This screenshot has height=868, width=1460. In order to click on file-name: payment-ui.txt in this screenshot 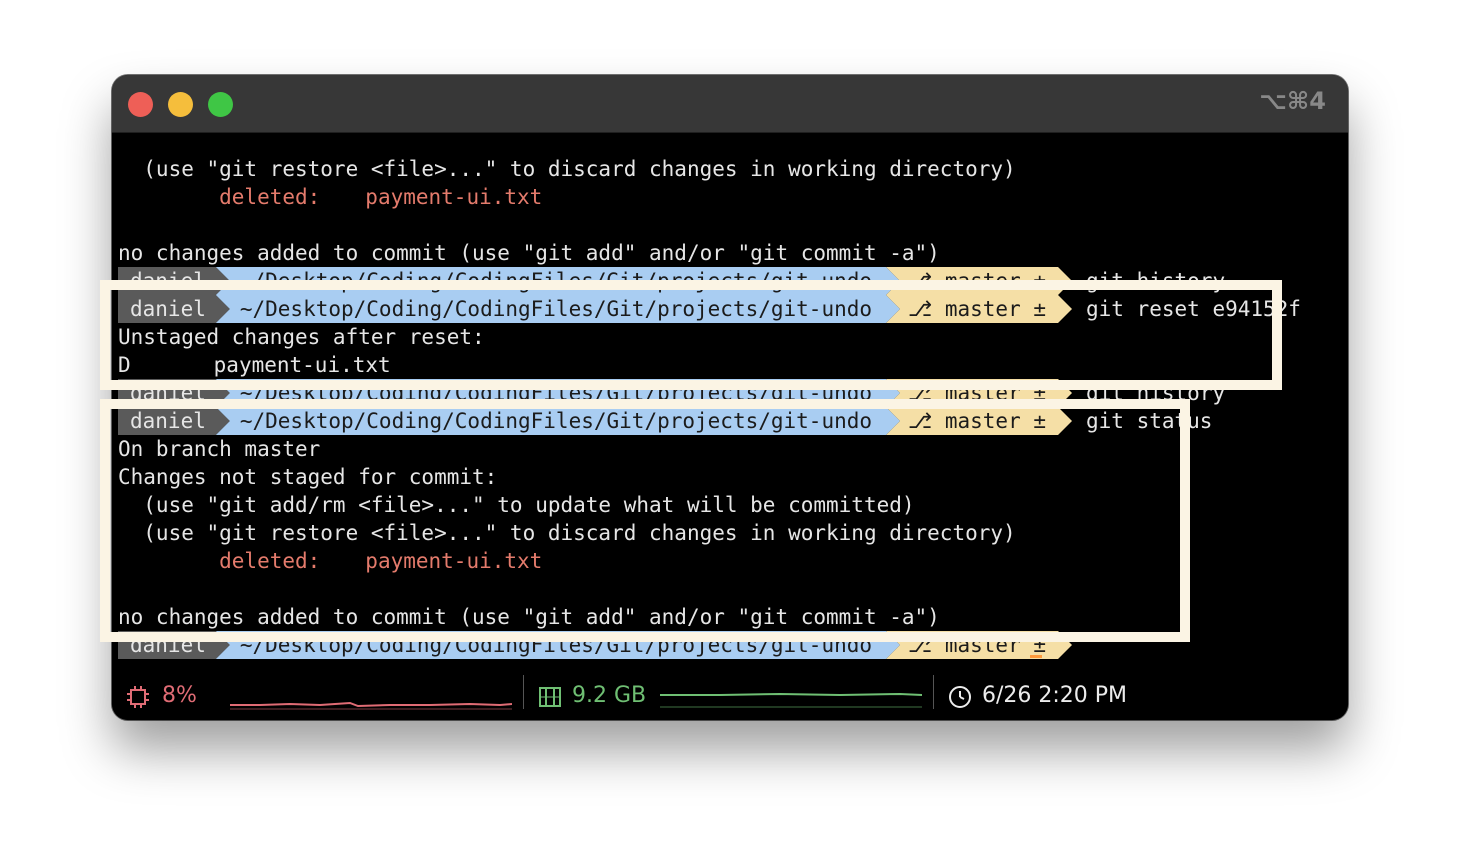, I will do `click(302, 365)`.